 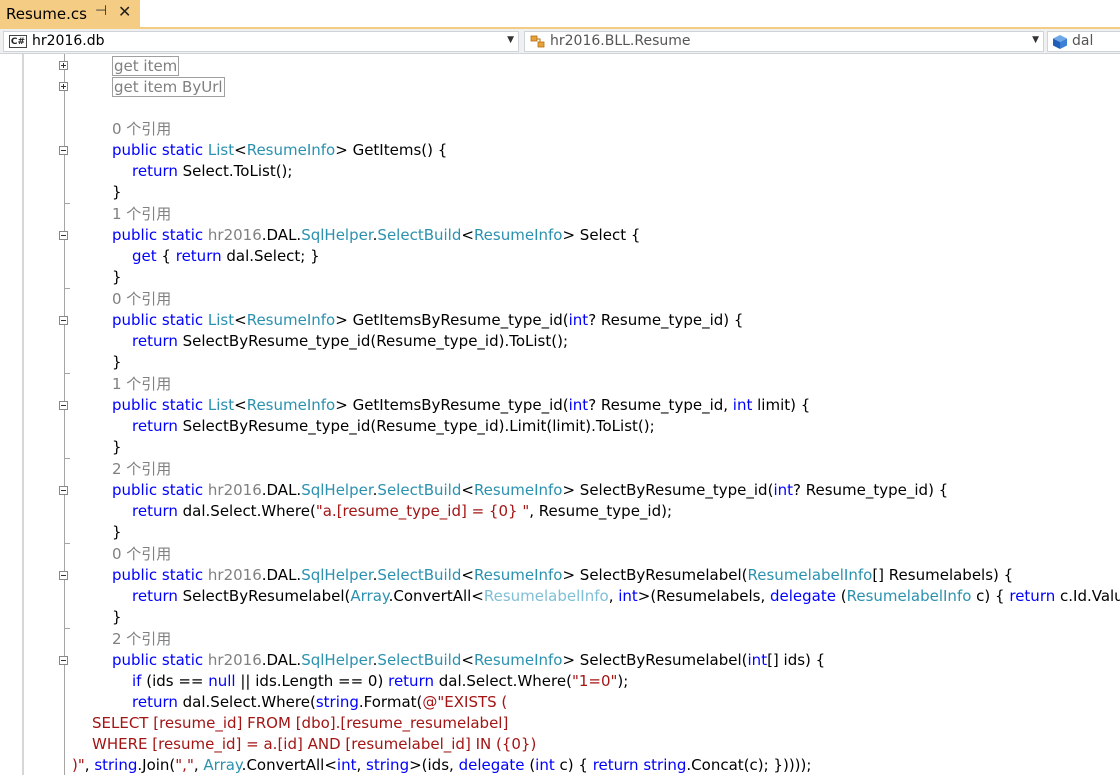 I want to click on change-margin, so click(x=23, y=414).